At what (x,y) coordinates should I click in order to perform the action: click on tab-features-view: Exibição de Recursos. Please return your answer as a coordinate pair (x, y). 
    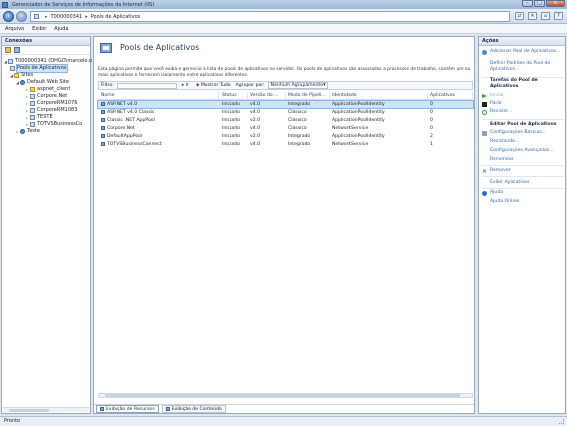
    Looking at the image, I should click on (127, 409).